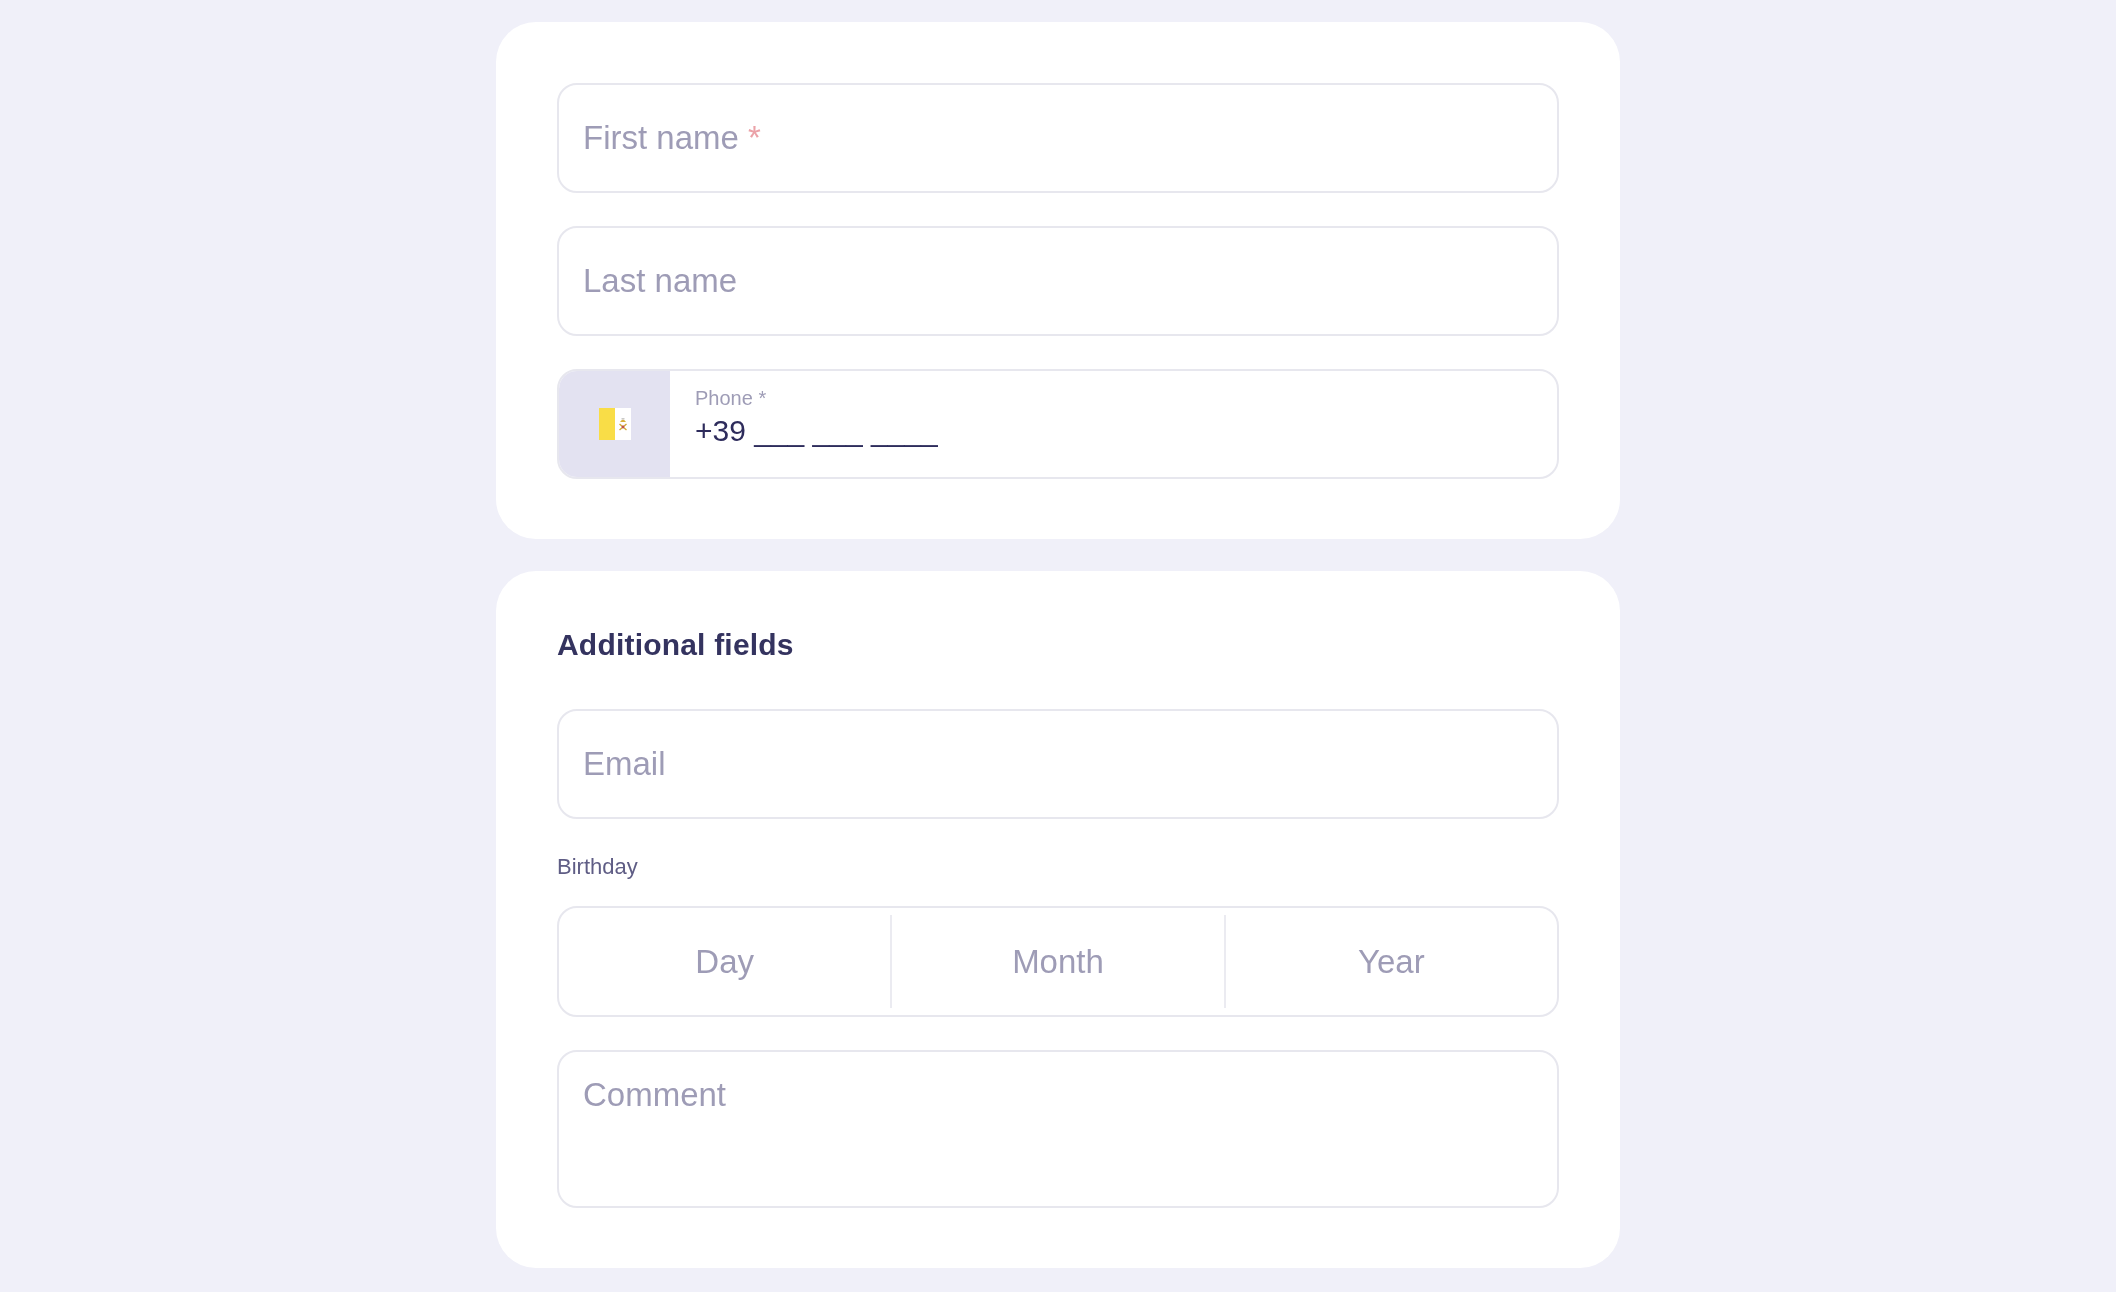  What do you see at coordinates (725, 961) in the screenshot?
I see `date-select: Day` at bounding box center [725, 961].